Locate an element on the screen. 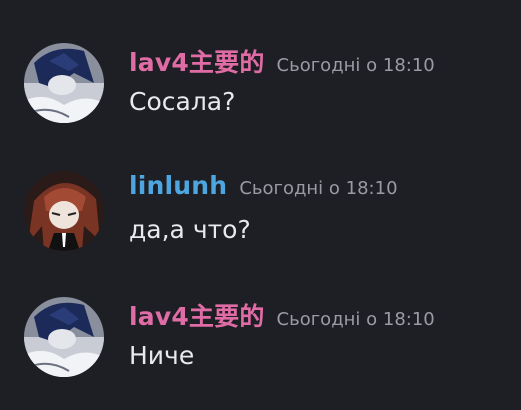  message-header: linlunh Сьогодні о 18:10 is located at coordinates (263, 191).